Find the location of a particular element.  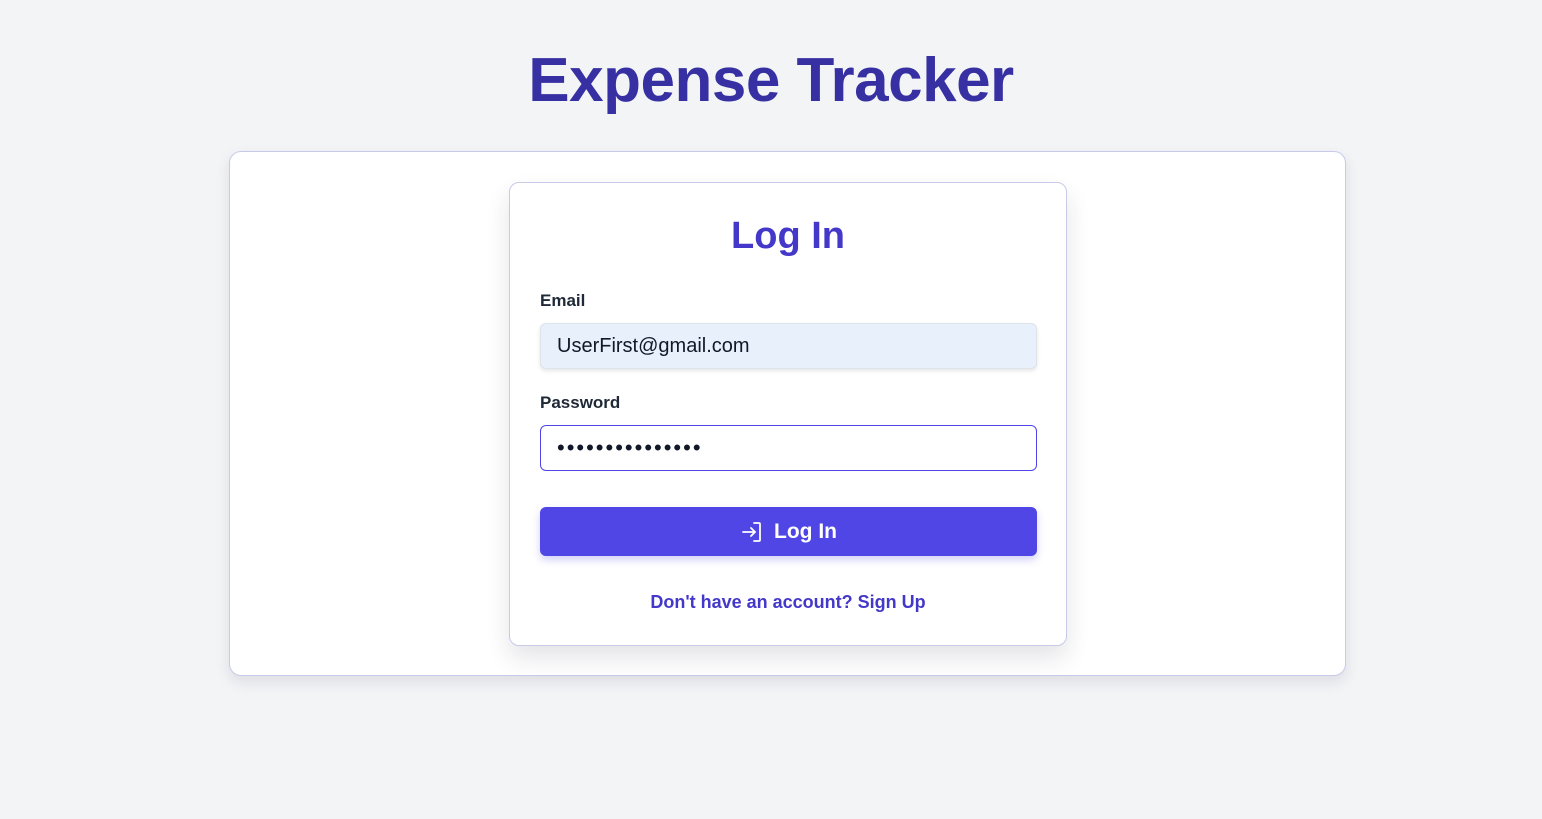

password-field is located at coordinates (788, 448).